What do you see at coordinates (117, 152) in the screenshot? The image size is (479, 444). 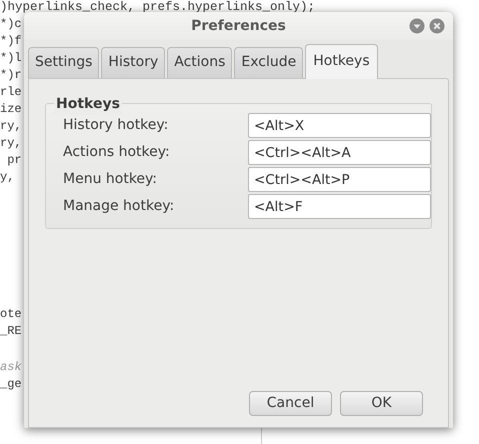 I see `field-label: Actions hotkey:` at bounding box center [117, 152].